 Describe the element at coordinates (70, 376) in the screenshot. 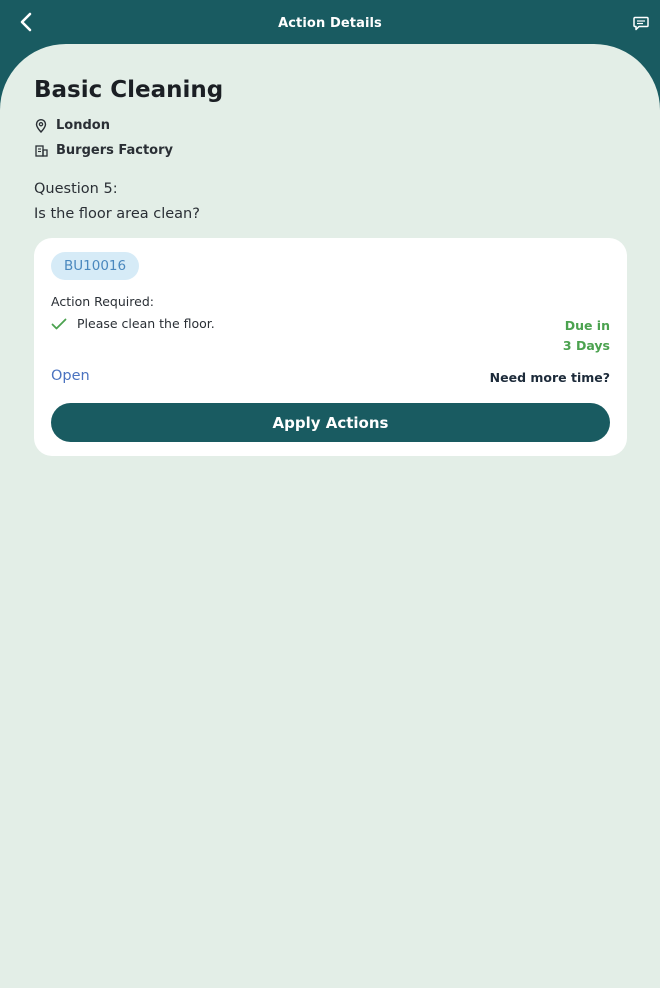

I see `status-open-link: Open` at that location.